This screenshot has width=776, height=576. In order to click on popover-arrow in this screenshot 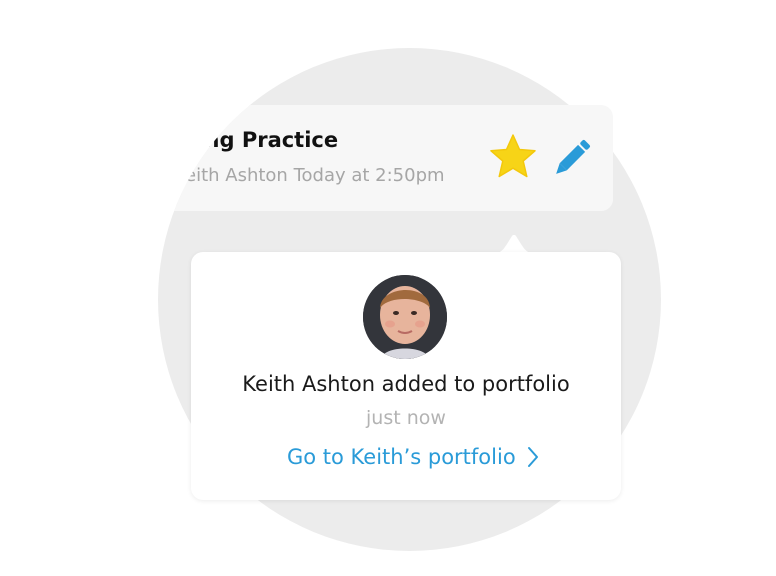, I will do `click(514, 244)`.